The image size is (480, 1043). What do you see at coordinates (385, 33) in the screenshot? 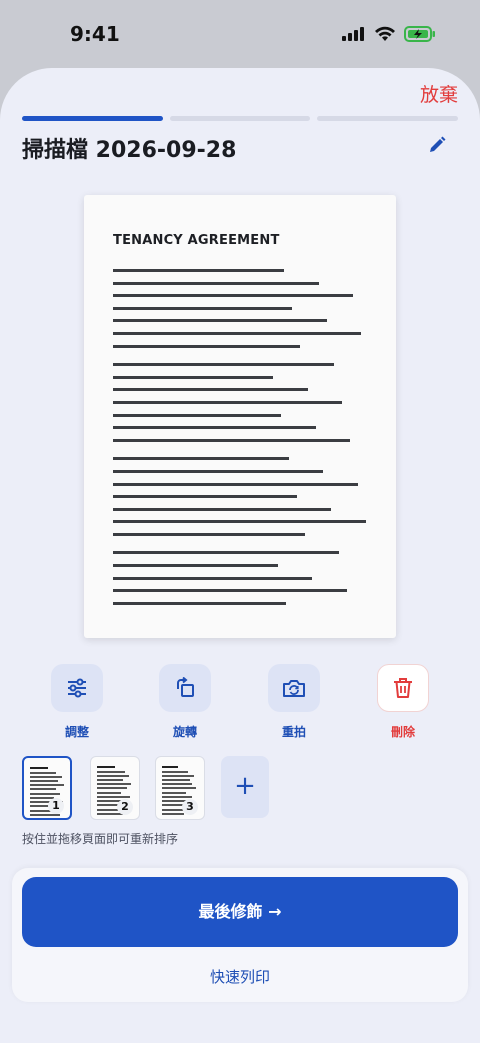
I see `wifi-icon` at bounding box center [385, 33].